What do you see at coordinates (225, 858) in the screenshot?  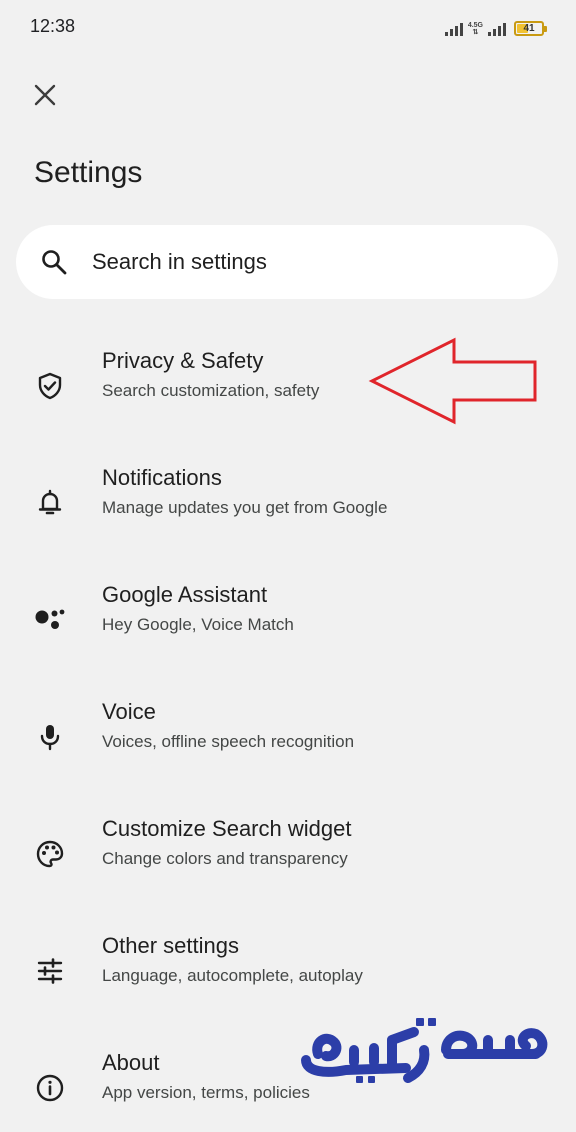 I see `menu-item-subtitle: Change colors and transparency` at bounding box center [225, 858].